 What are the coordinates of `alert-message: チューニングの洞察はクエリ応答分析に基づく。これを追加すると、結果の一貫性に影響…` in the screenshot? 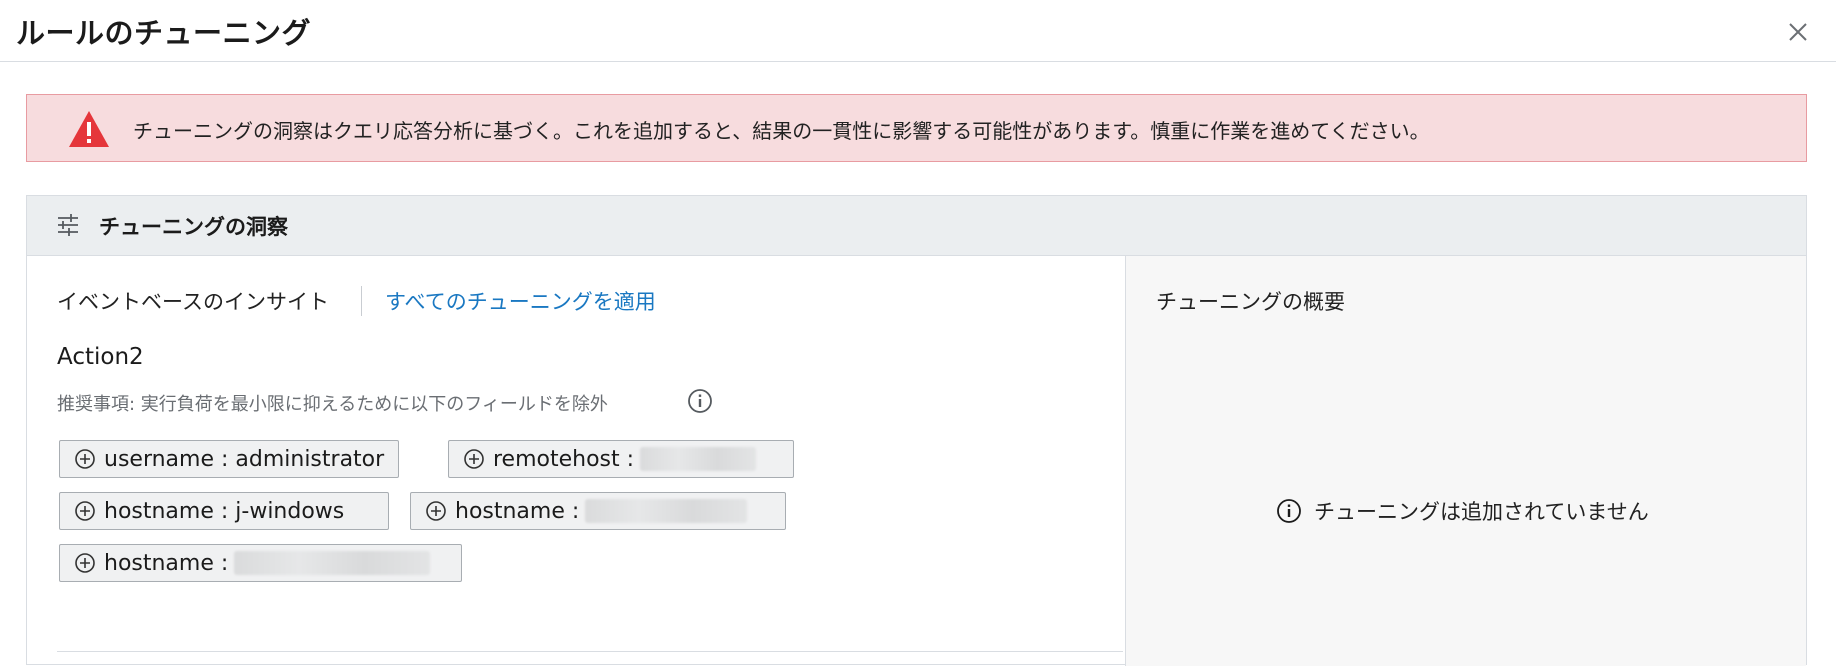 It's located at (781, 131).